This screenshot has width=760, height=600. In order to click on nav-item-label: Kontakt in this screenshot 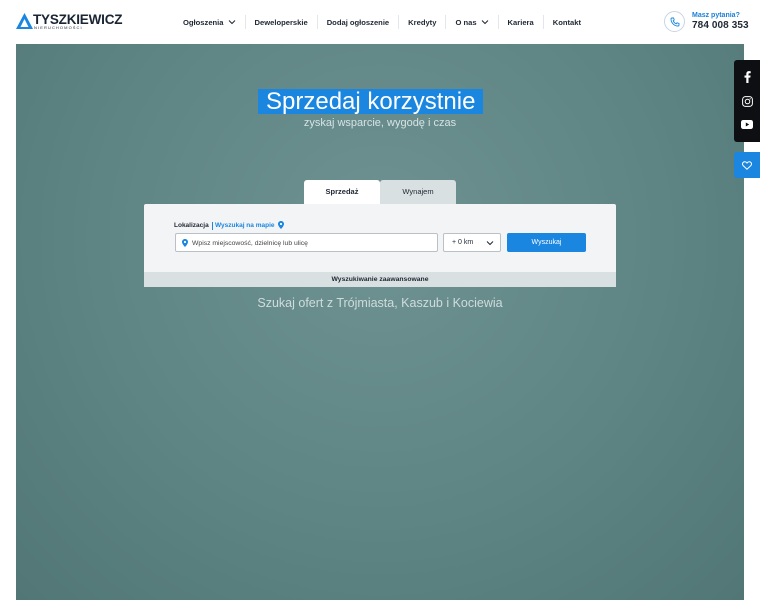, I will do `click(566, 22)`.